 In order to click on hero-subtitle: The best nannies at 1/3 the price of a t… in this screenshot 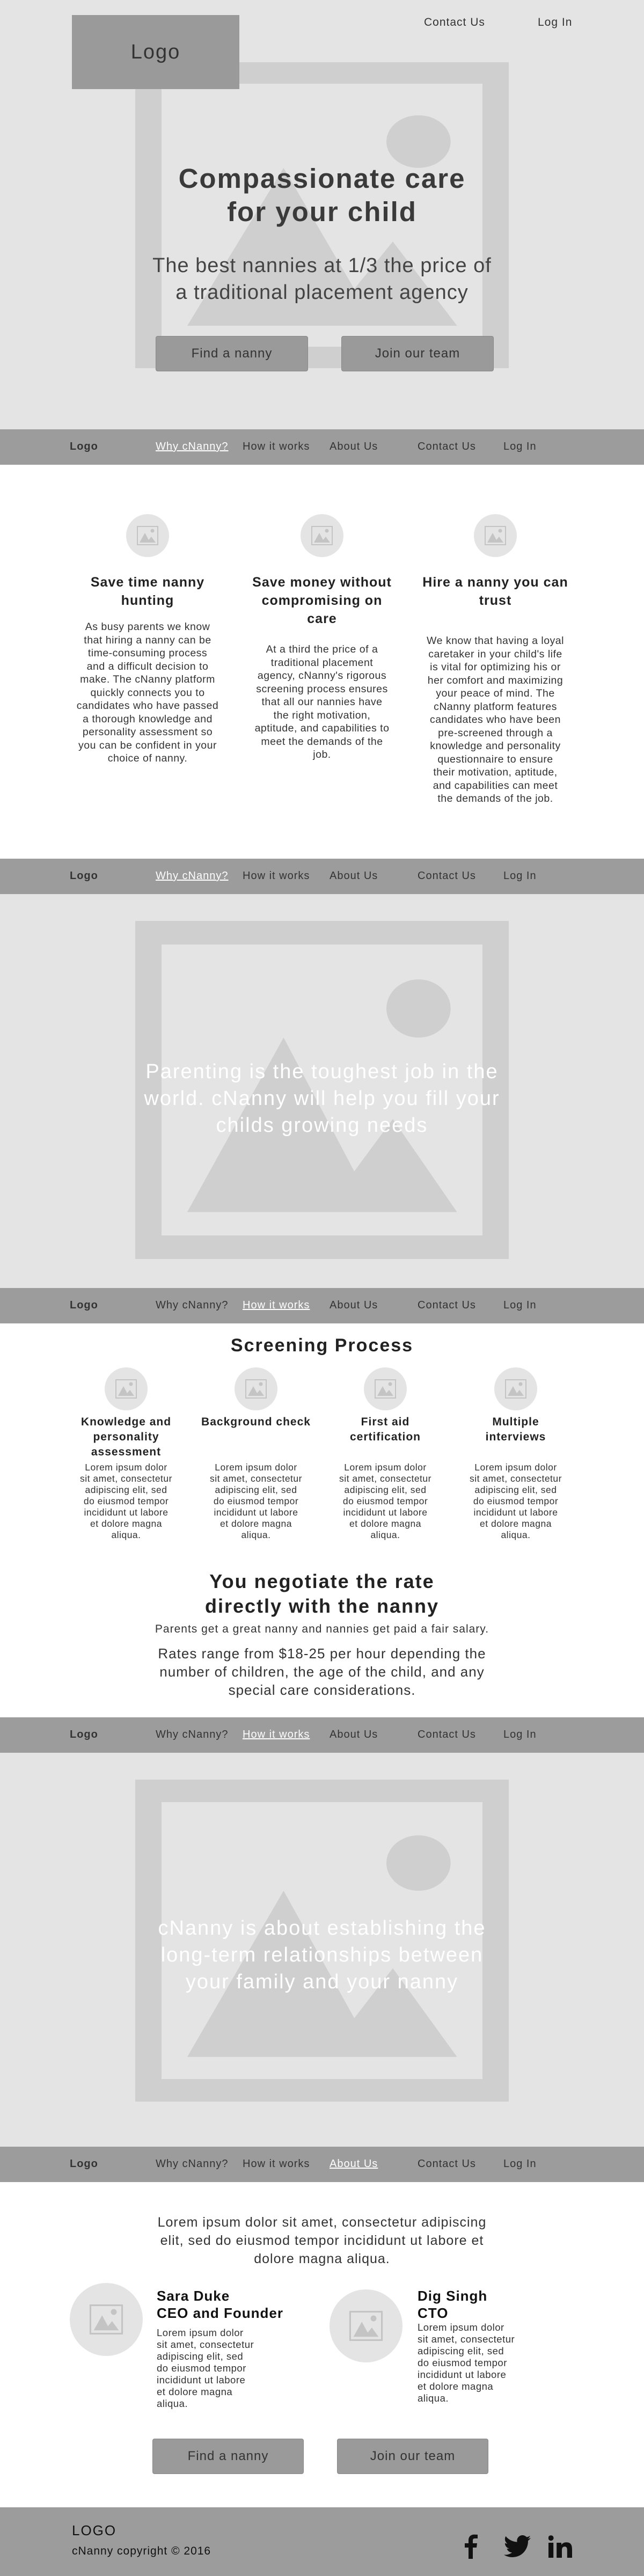, I will do `click(322, 279)`.